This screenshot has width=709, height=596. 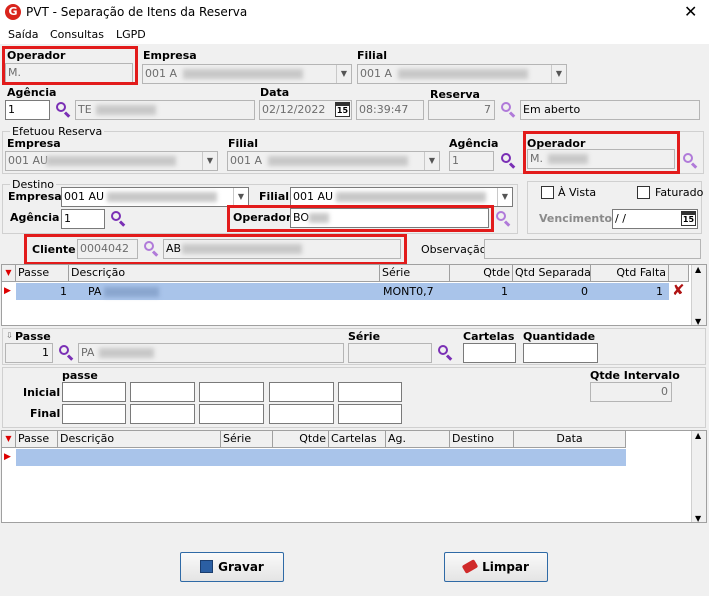 I want to click on filial-select: 001 A ▼, so click(x=462, y=74).